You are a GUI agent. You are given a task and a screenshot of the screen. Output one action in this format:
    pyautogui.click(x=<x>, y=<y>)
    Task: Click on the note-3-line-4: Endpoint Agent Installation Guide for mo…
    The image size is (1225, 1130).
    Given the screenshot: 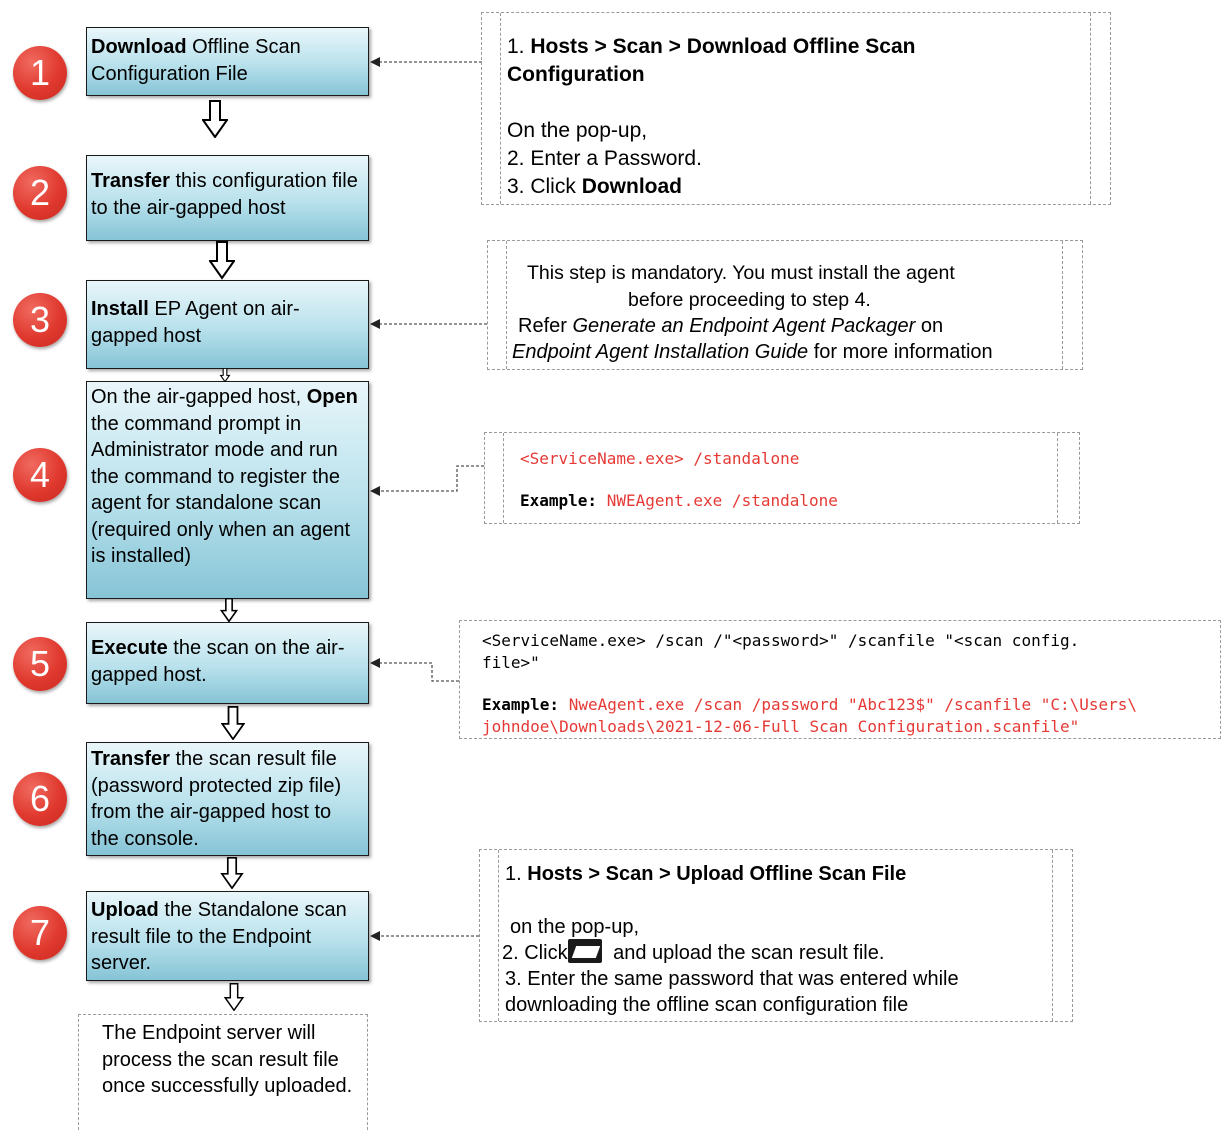 What is the action you would take?
    pyautogui.click(x=752, y=352)
    